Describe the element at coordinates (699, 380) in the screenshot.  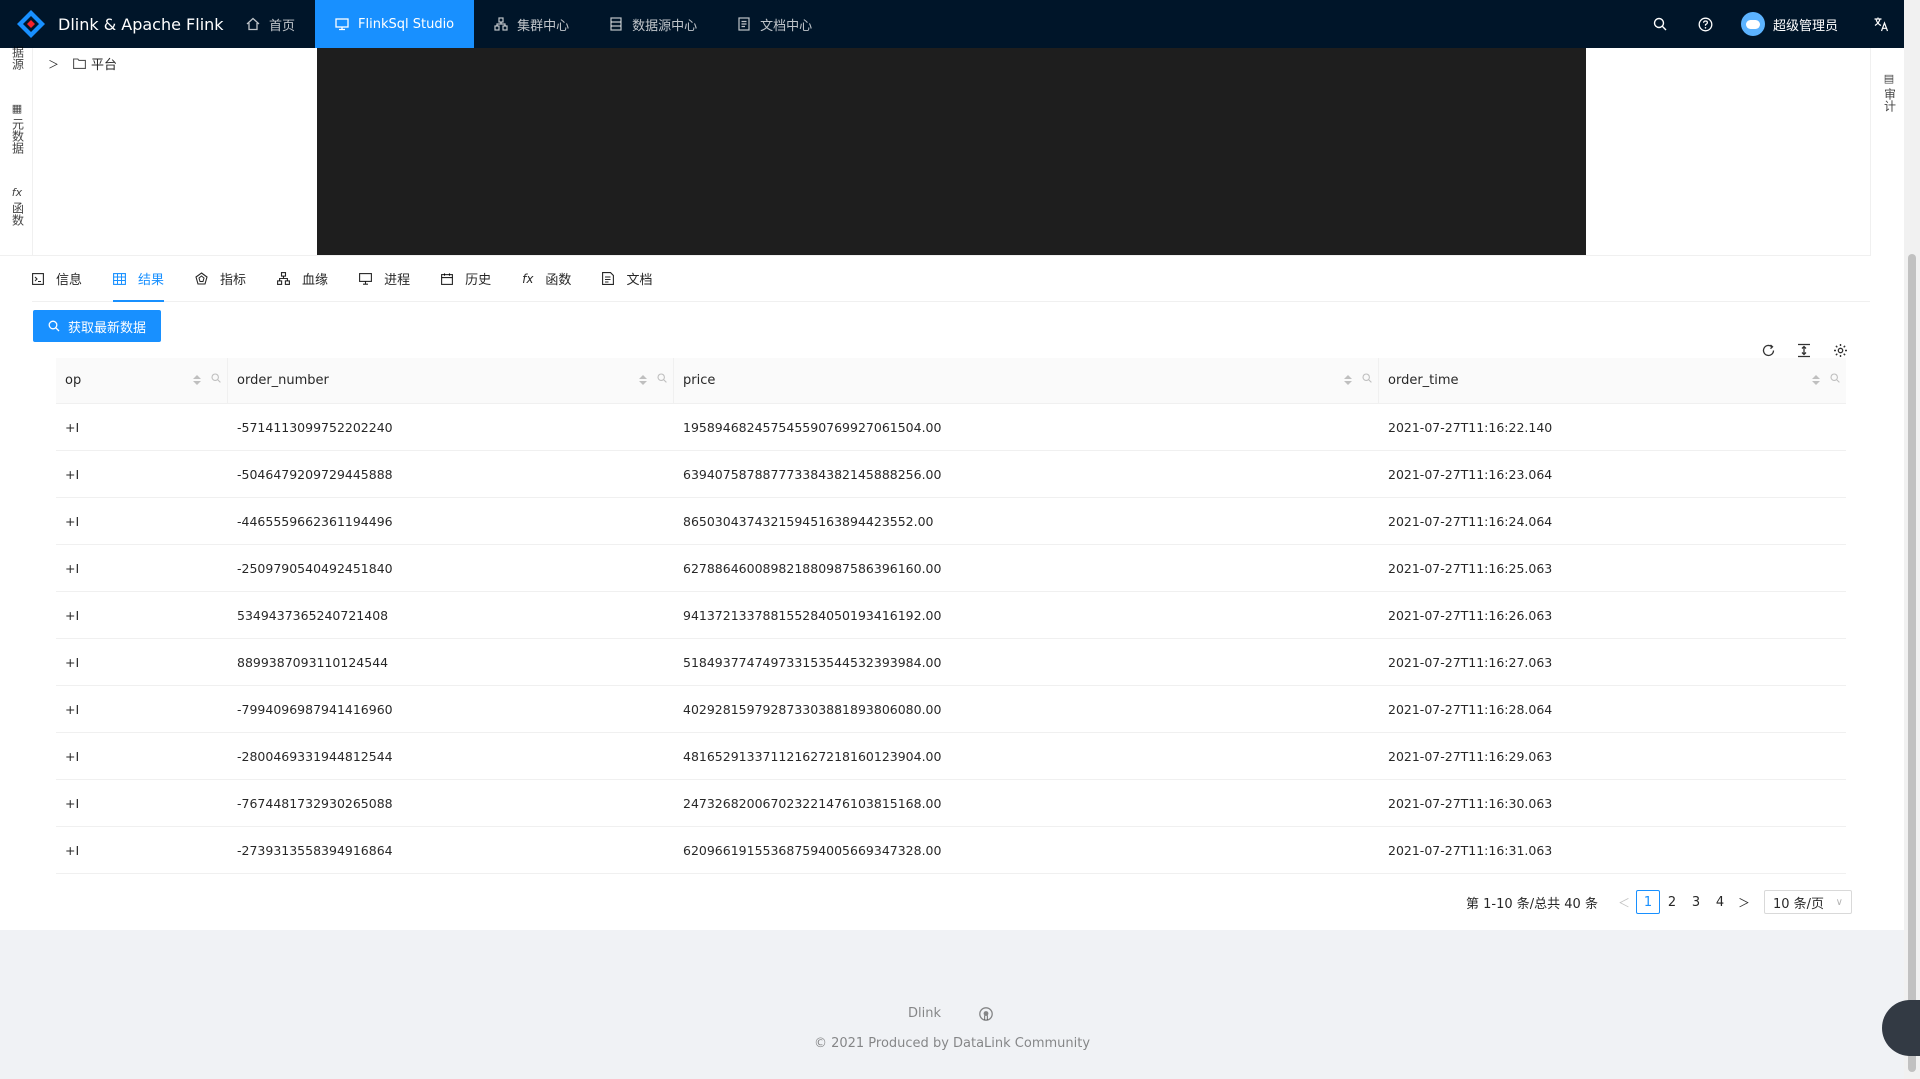
I see `column-header-label: price` at that location.